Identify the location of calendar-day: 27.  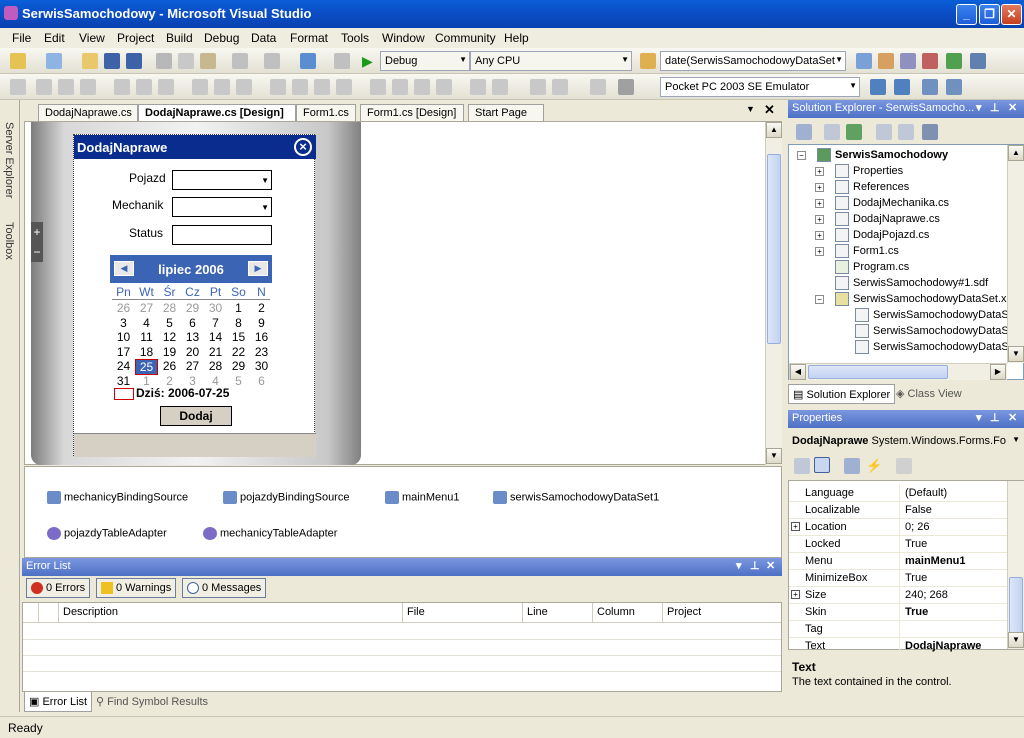
(146, 308).